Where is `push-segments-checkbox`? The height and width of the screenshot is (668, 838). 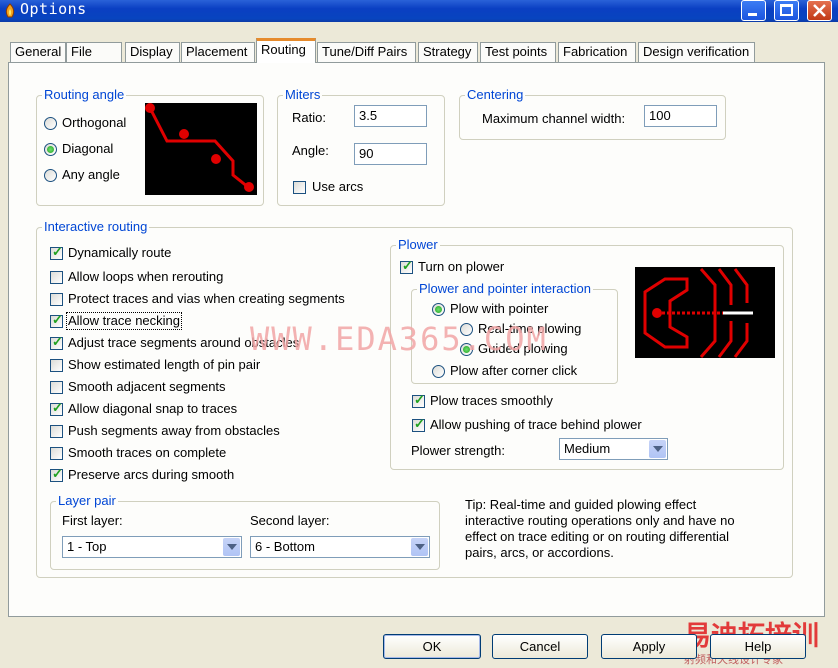
push-segments-checkbox is located at coordinates (56, 431).